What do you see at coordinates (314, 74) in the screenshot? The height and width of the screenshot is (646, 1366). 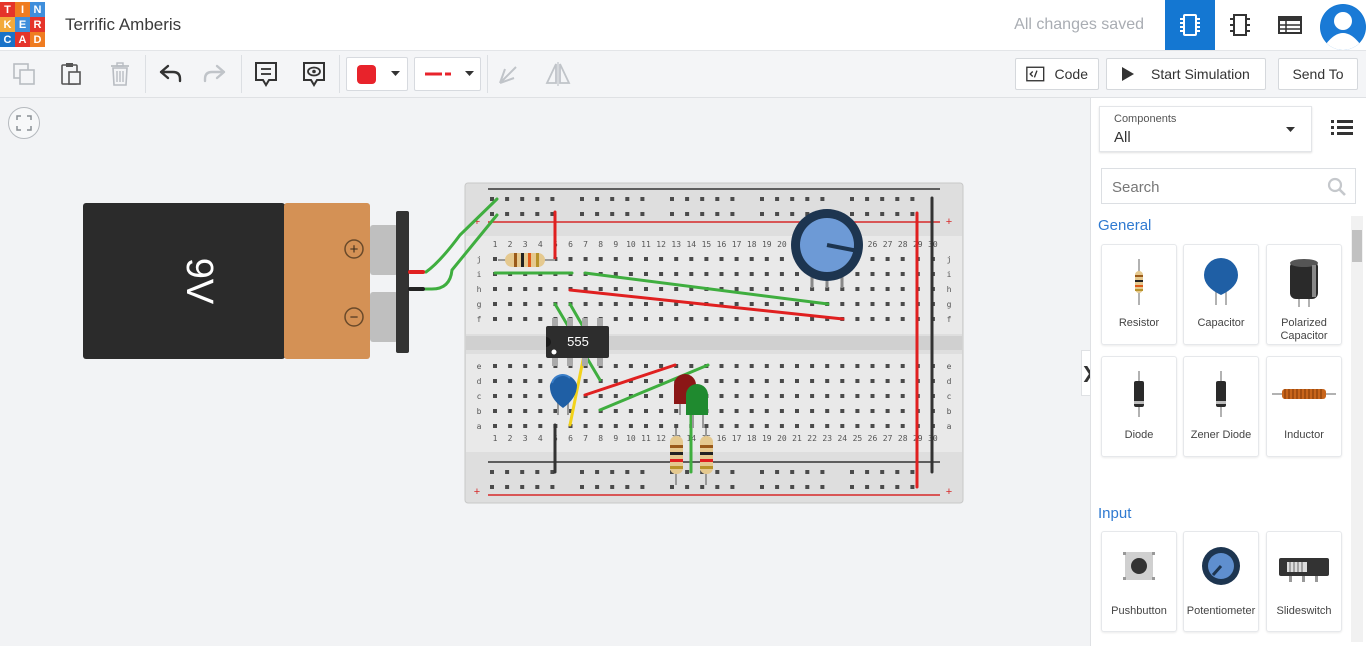 I see `notes-visibility-button` at bounding box center [314, 74].